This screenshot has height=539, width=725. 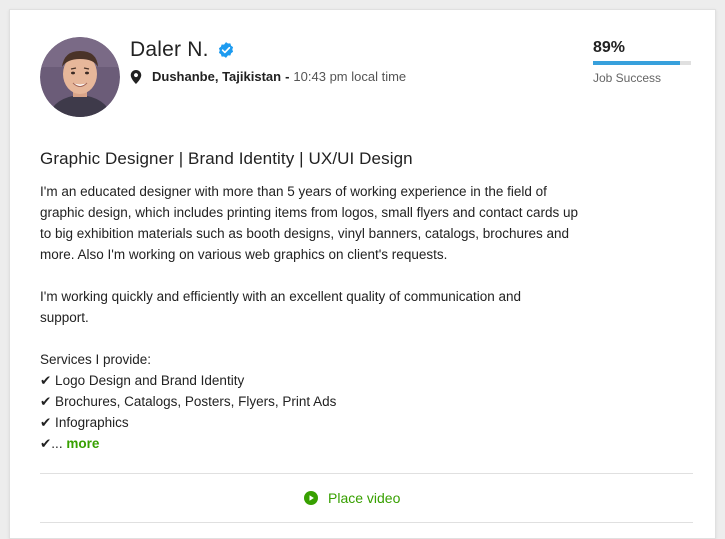 What do you see at coordinates (84, 422) in the screenshot?
I see `service-item: ✔ Infographics` at bounding box center [84, 422].